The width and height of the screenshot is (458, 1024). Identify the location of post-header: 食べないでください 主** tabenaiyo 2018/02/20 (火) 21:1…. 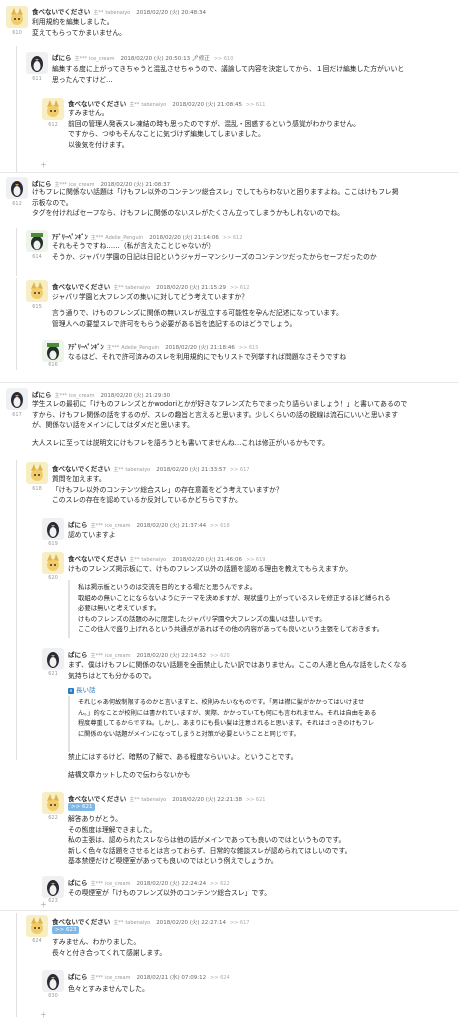
(150, 286).